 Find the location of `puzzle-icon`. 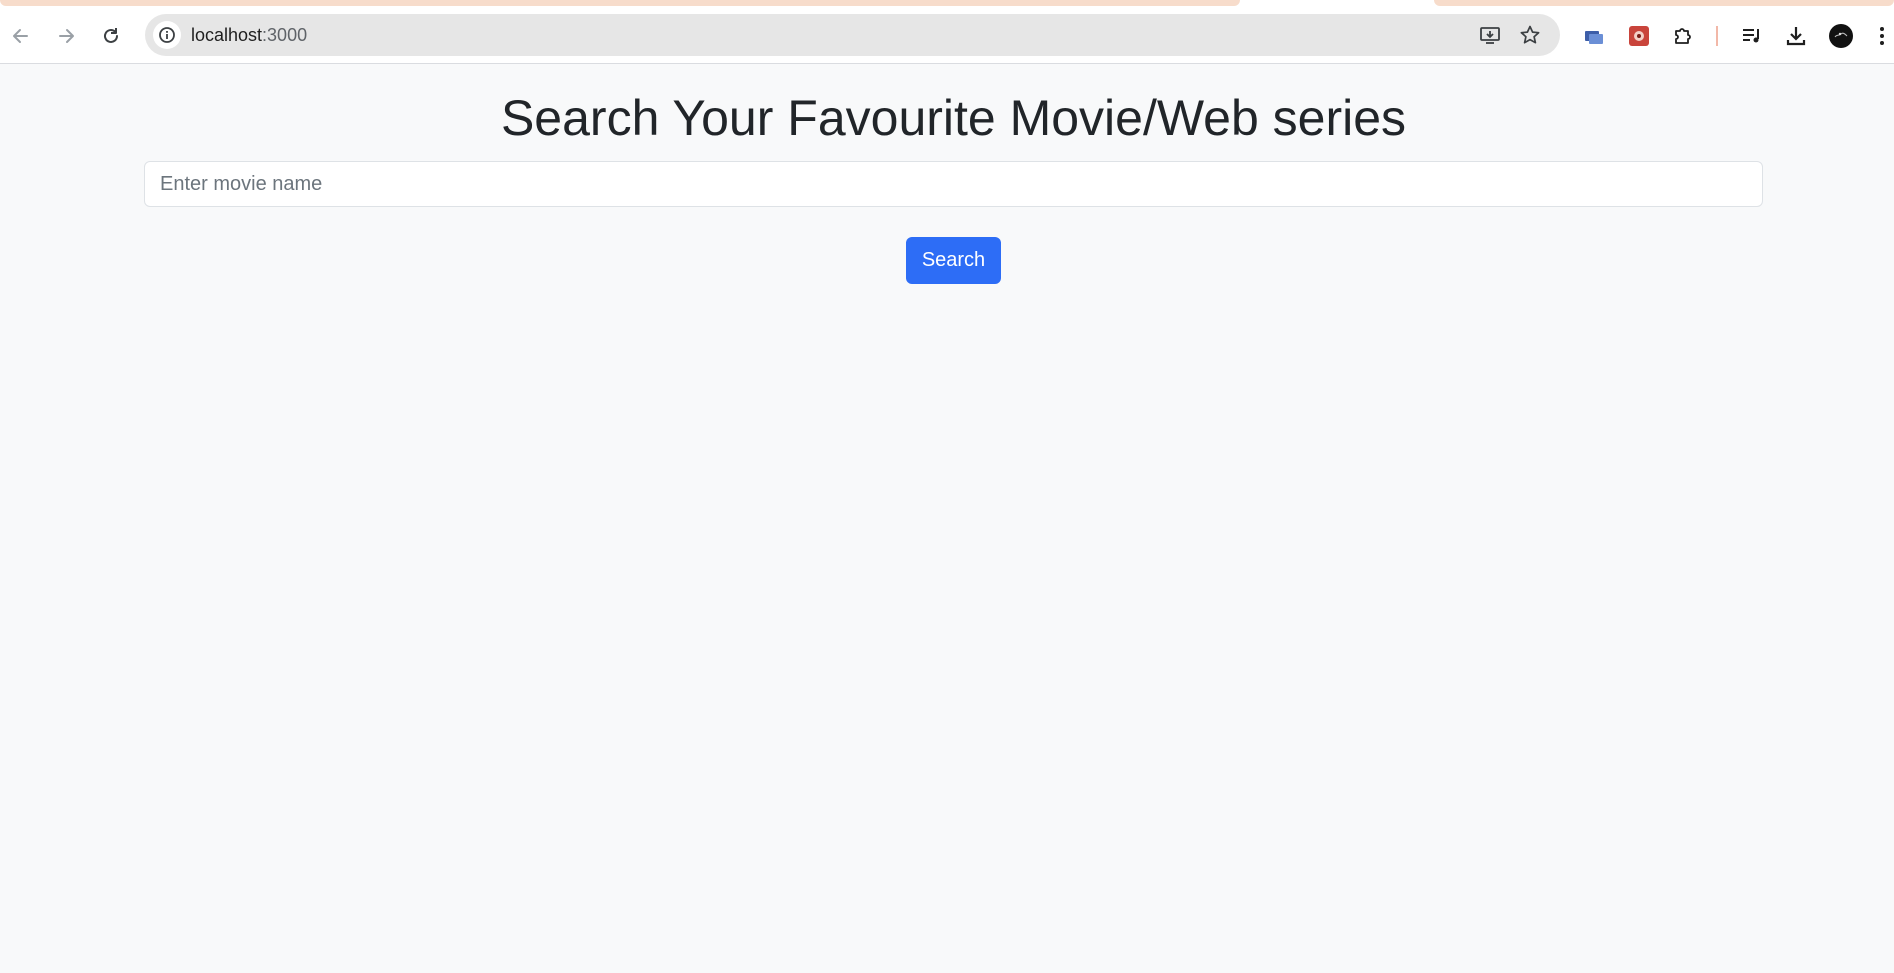

puzzle-icon is located at coordinates (1683, 36).